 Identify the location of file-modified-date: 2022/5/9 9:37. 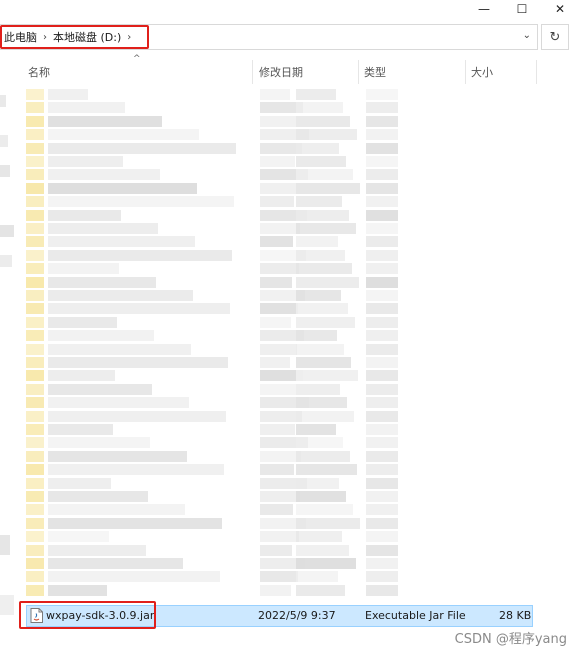
(297, 615).